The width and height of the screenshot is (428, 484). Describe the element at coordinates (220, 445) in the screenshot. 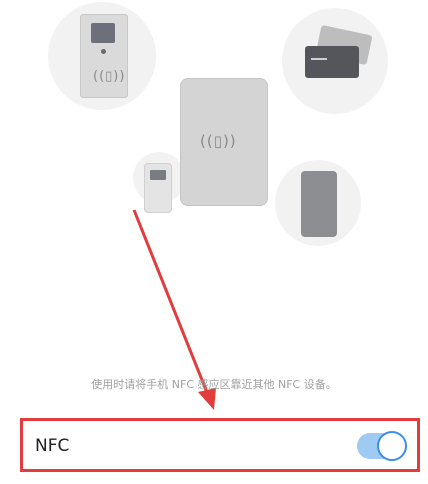

I see `nfc-setting-row: NFC` at that location.